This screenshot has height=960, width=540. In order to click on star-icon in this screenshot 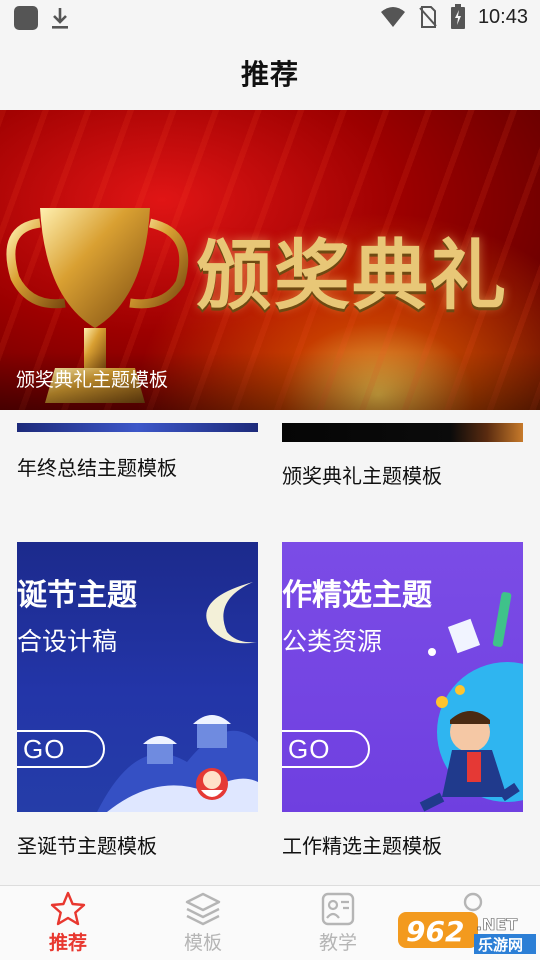, I will do `click(68, 908)`.